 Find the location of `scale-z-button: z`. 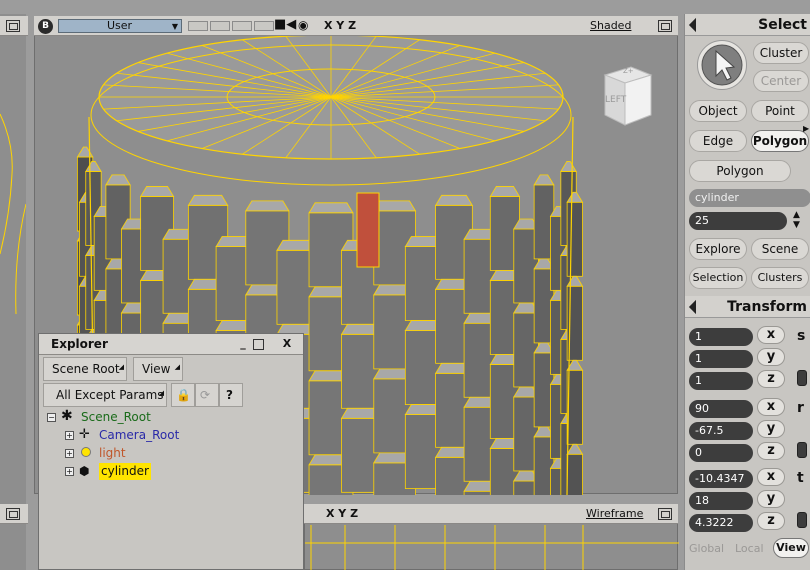

scale-z-button: z is located at coordinates (771, 379).